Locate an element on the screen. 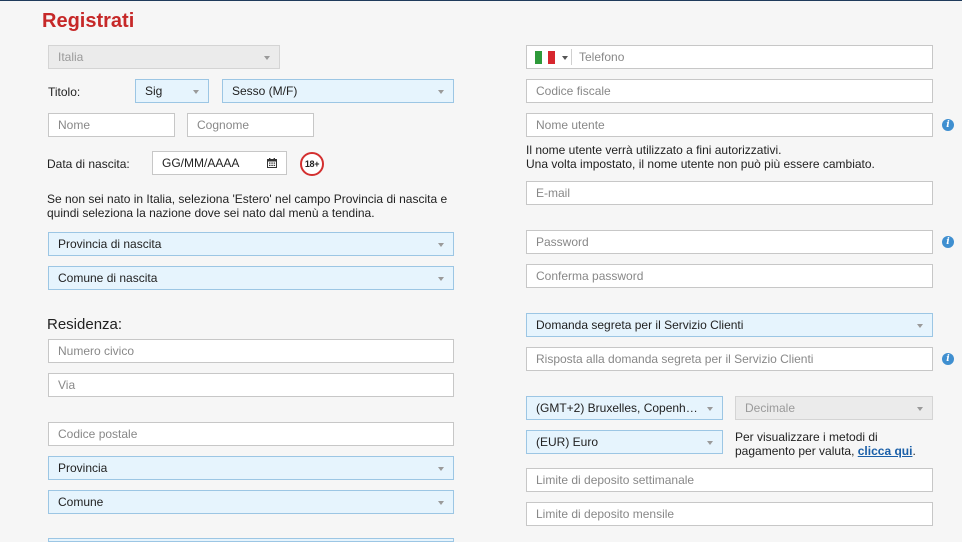 This screenshot has width=962, height=542. currency-select: (EUR) Euro is located at coordinates (624, 442).